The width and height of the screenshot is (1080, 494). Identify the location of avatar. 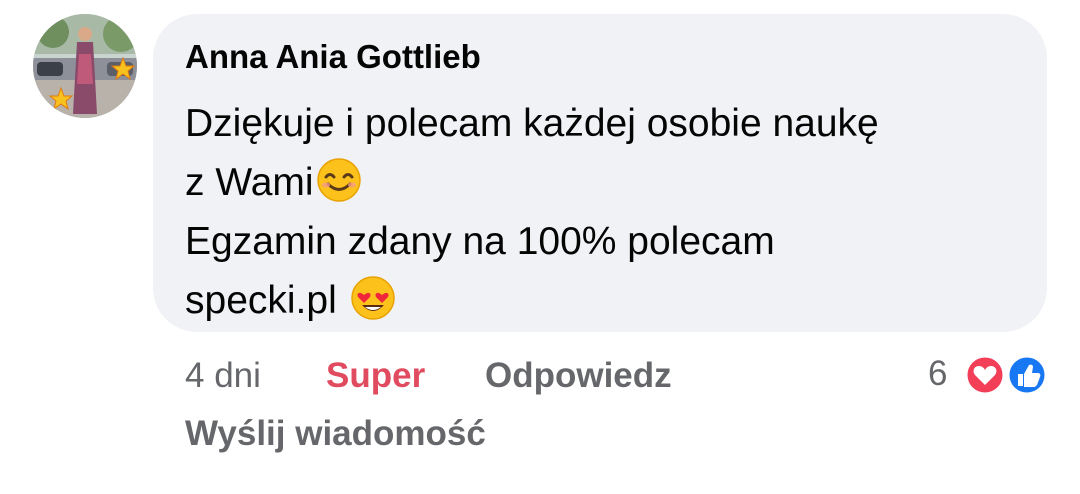
(85, 66).